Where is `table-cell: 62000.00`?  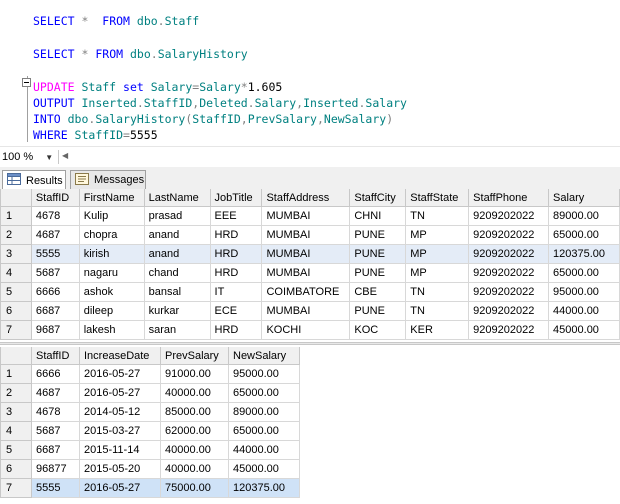 table-cell: 62000.00 is located at coordinates (194, 431).